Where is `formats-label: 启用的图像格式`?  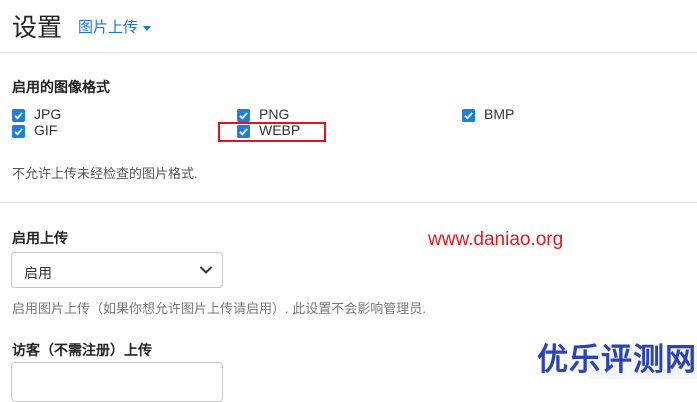 formats-label: 启用的图像格式 is located at coordinates (61, 87).